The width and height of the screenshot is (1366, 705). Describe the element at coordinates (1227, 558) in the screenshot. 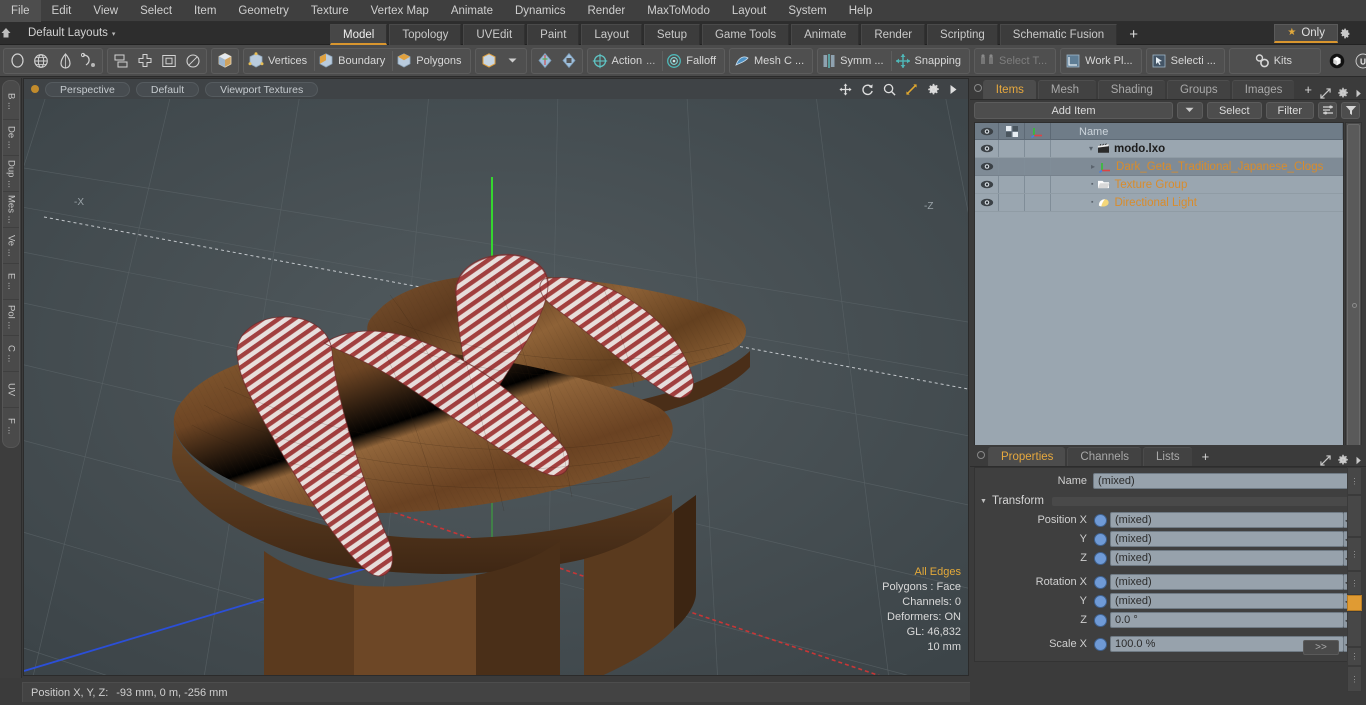

I see `position-z-input: (mixed)` at that location.